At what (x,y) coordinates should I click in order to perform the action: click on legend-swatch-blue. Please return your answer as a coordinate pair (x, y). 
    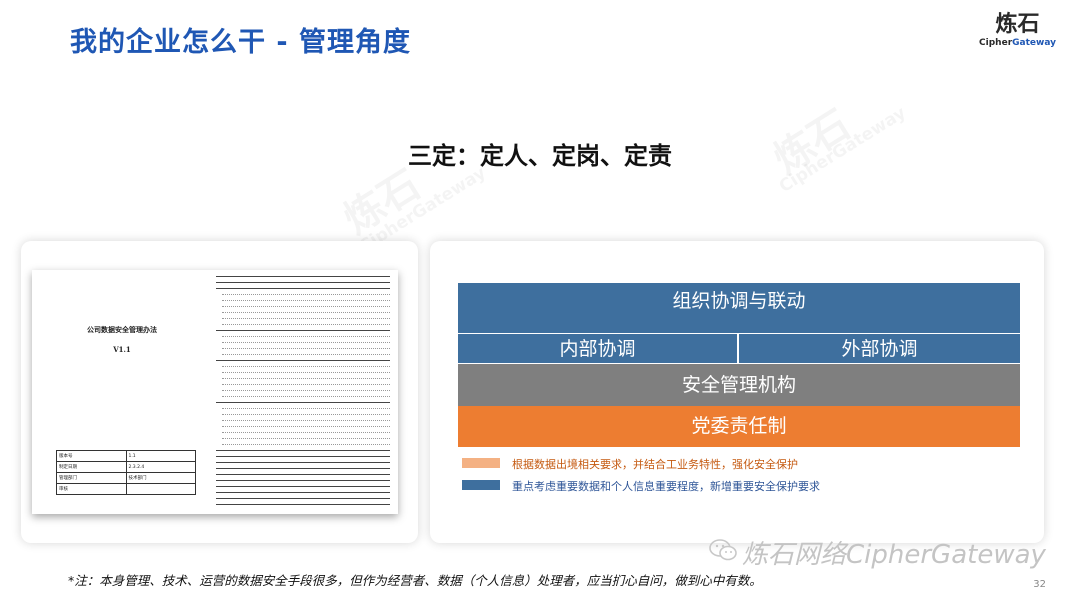
    Looking at the image, I should click on (481, 485).